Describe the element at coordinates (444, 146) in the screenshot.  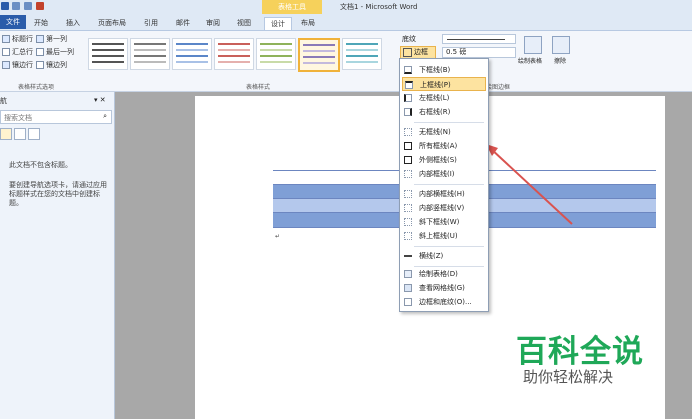
I see `menu-item-all-borders: 所有框线(A)` at that location.